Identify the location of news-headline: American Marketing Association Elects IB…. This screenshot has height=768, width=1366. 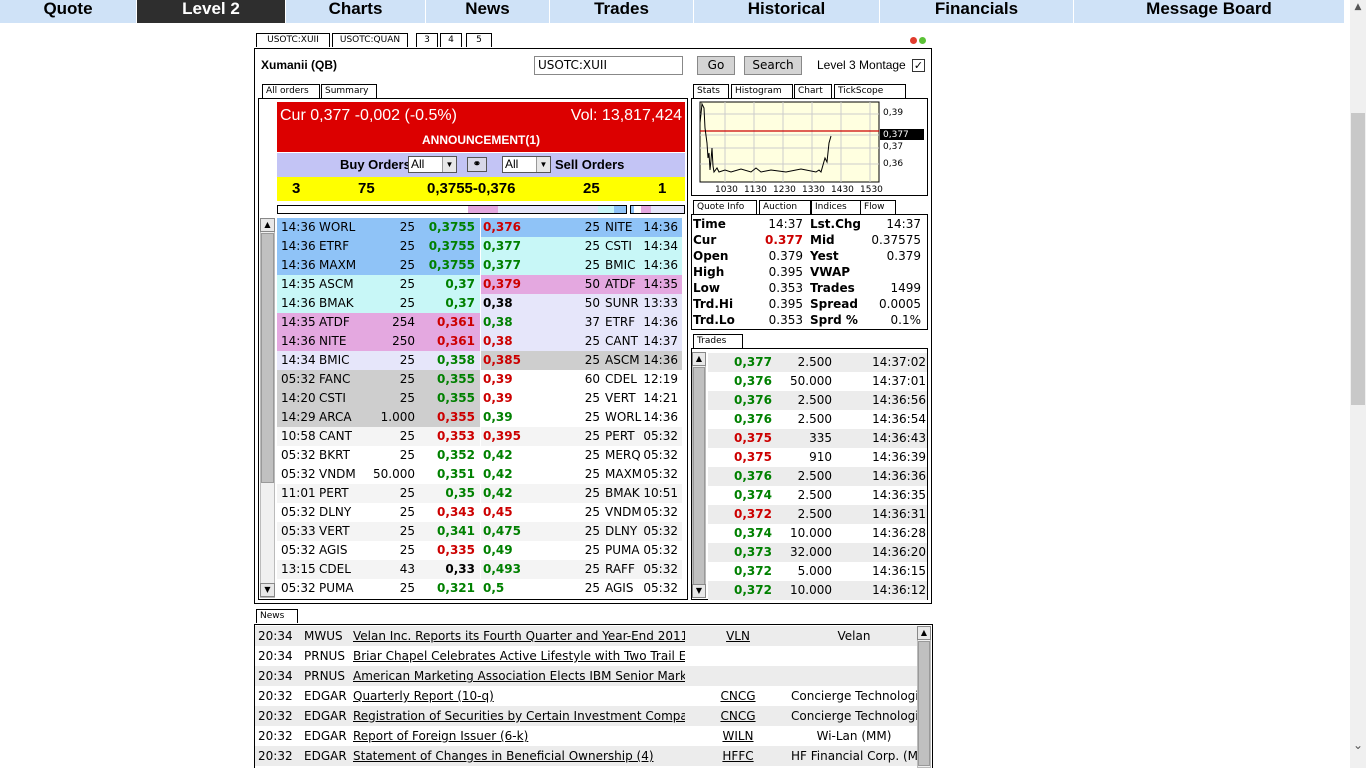
(519, 676).